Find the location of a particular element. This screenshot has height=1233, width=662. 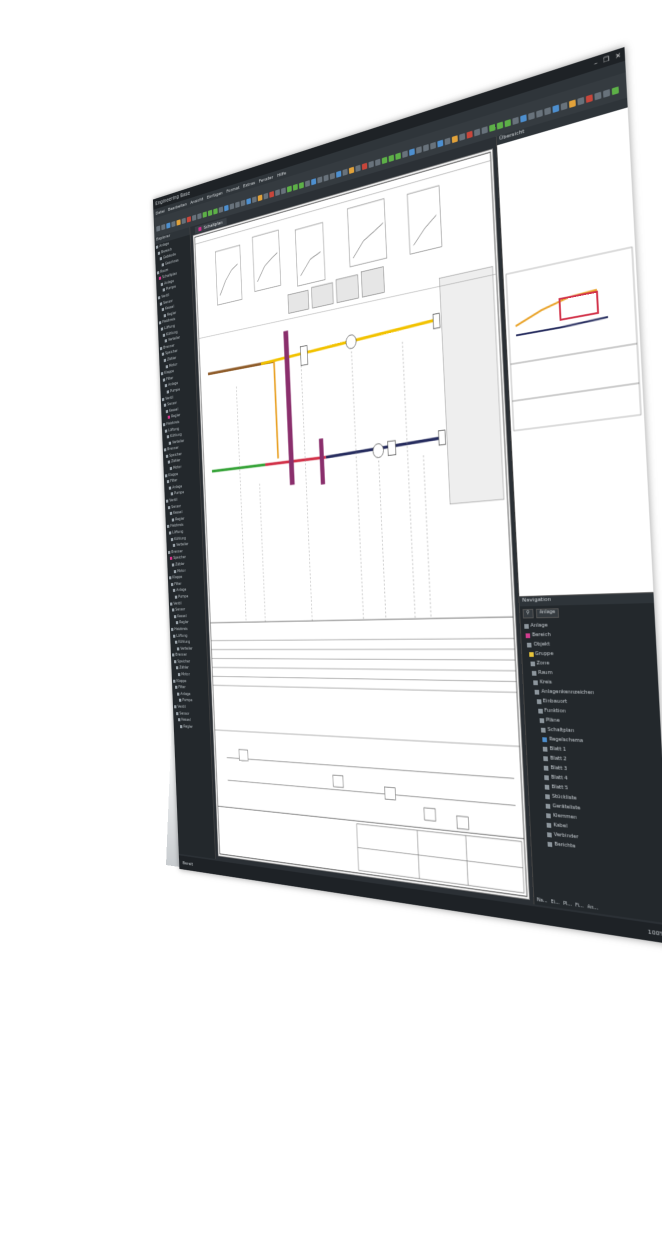

close-button: ✕ is located at coordinates (618, 56).